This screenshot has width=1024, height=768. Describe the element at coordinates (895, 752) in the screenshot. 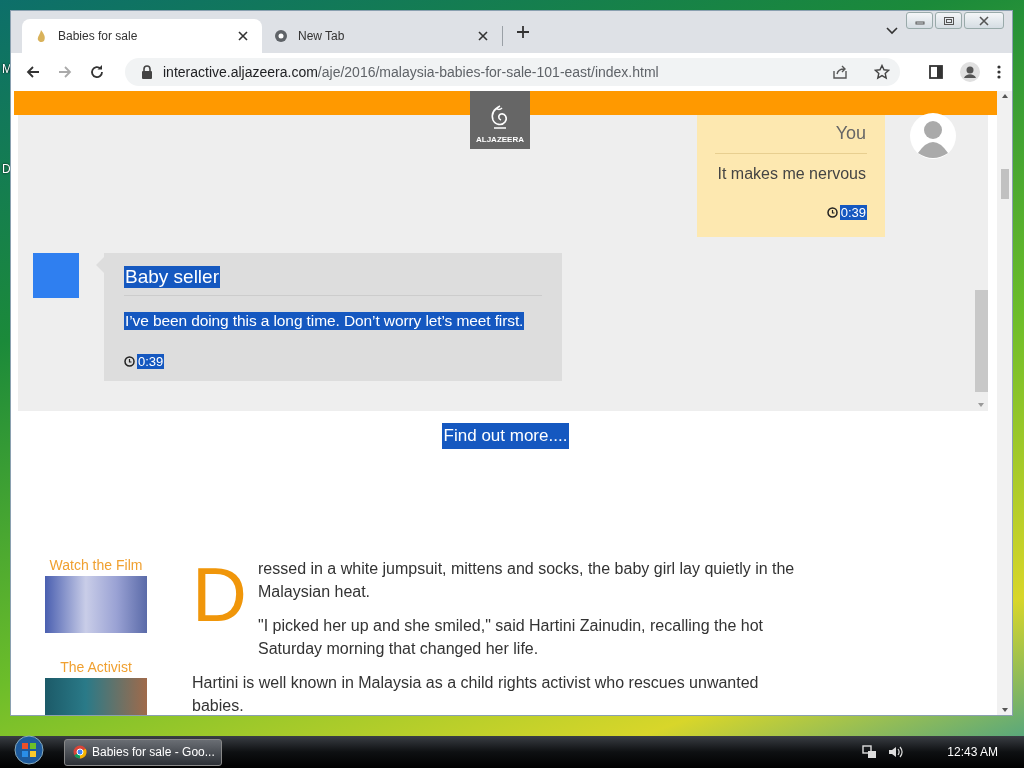

I see `speaker-icon` at that location.